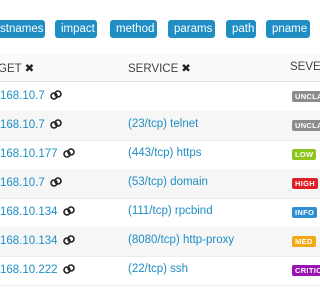  I want to click on table-row: 168.10.7 UNCLA, so click(160, 97).